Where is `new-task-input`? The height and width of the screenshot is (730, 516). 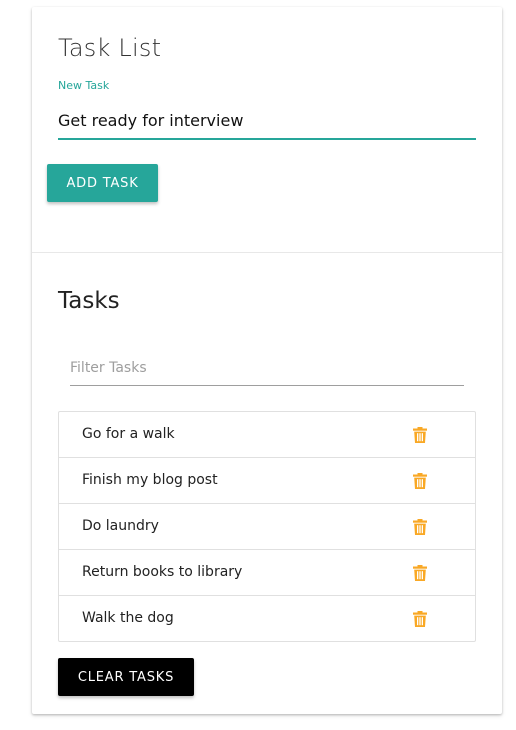 new-task-input is located at coordinates (267, 121).